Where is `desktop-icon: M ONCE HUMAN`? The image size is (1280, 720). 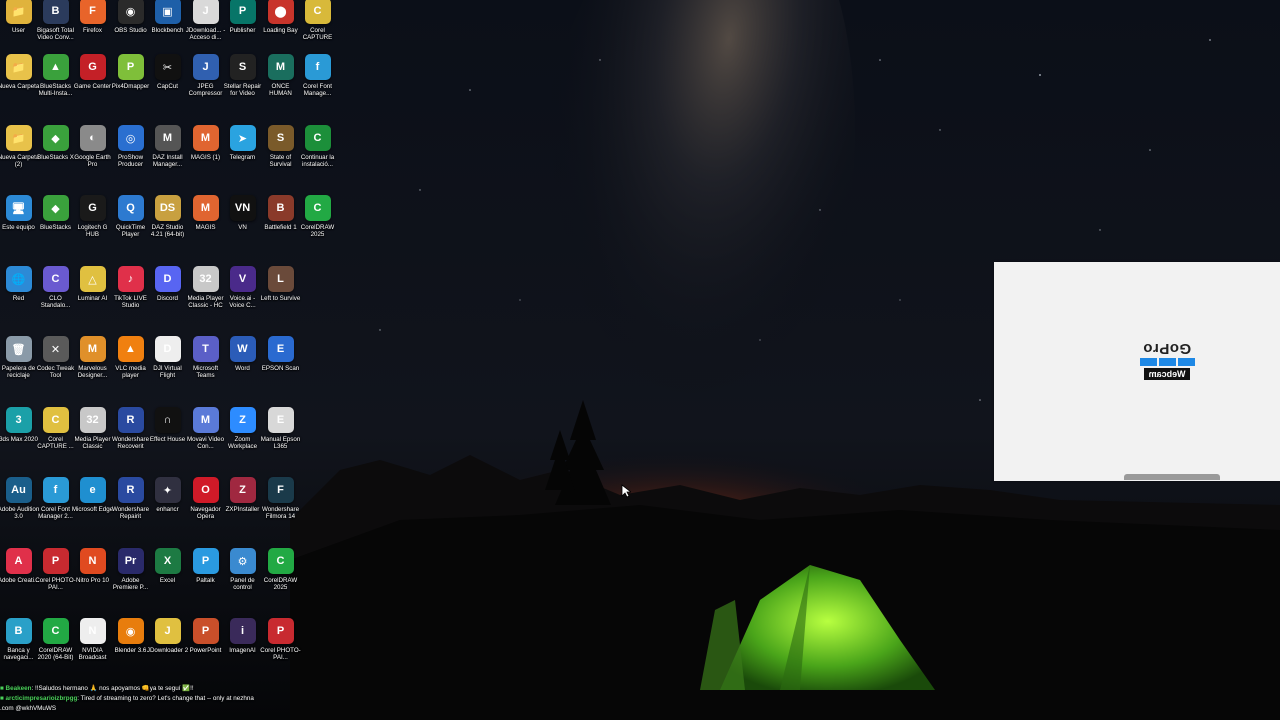 desktop-icon: M ONCE HUMAN is located at coordinates (280, 85).